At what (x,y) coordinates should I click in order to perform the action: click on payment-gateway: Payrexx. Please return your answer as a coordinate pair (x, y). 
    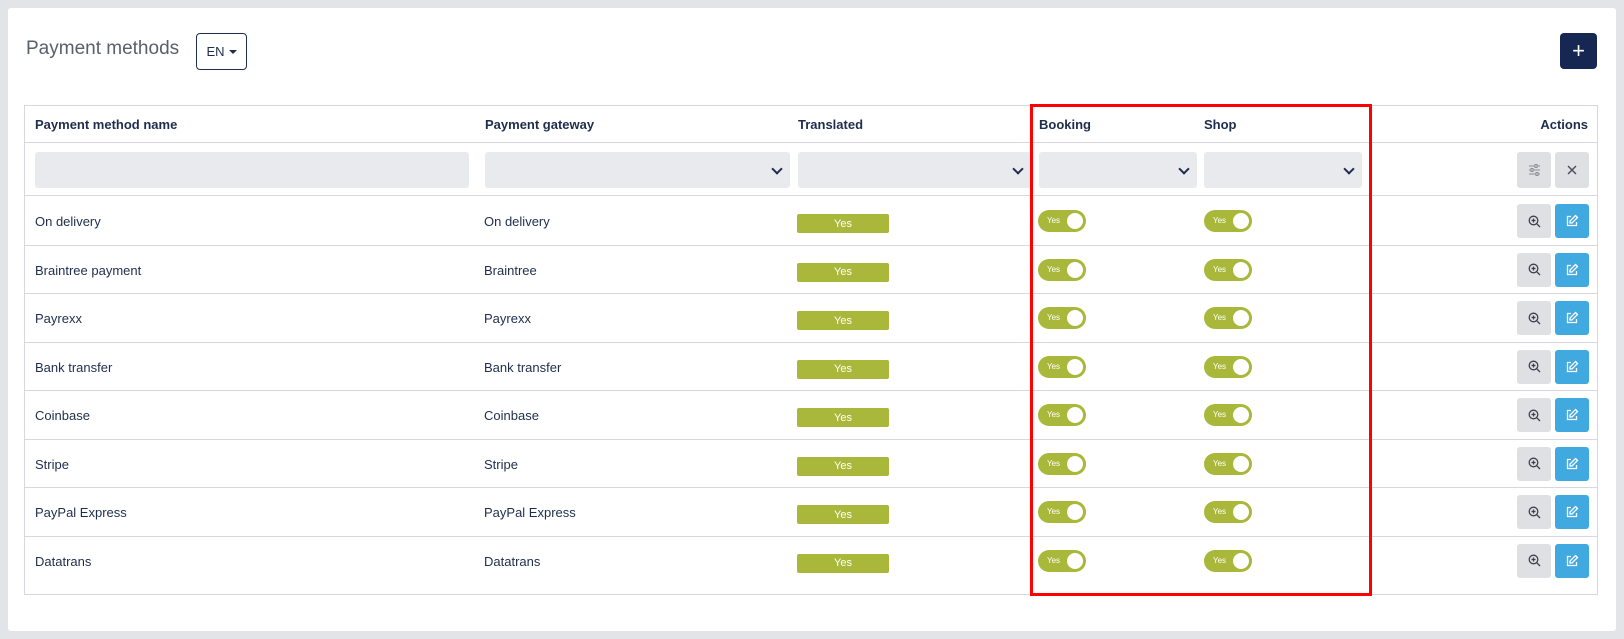
    Looking at the image, I should click on (507, 318).